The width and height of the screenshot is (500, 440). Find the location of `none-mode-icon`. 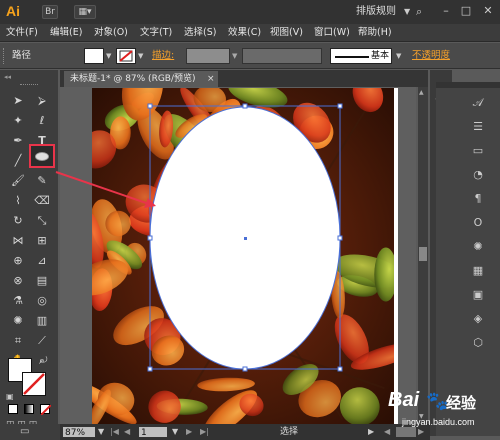

none-mode-icon is located at coordinates (46, 410).